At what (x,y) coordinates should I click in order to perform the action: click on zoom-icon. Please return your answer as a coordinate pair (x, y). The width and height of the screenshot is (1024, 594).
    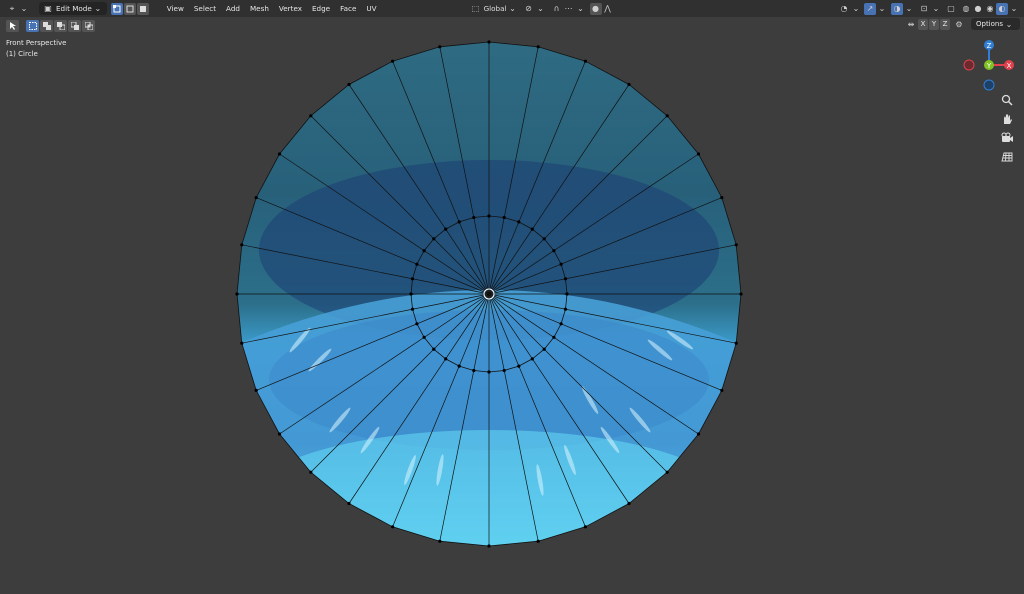
    Looking at the image, I should click on (1007, 100).